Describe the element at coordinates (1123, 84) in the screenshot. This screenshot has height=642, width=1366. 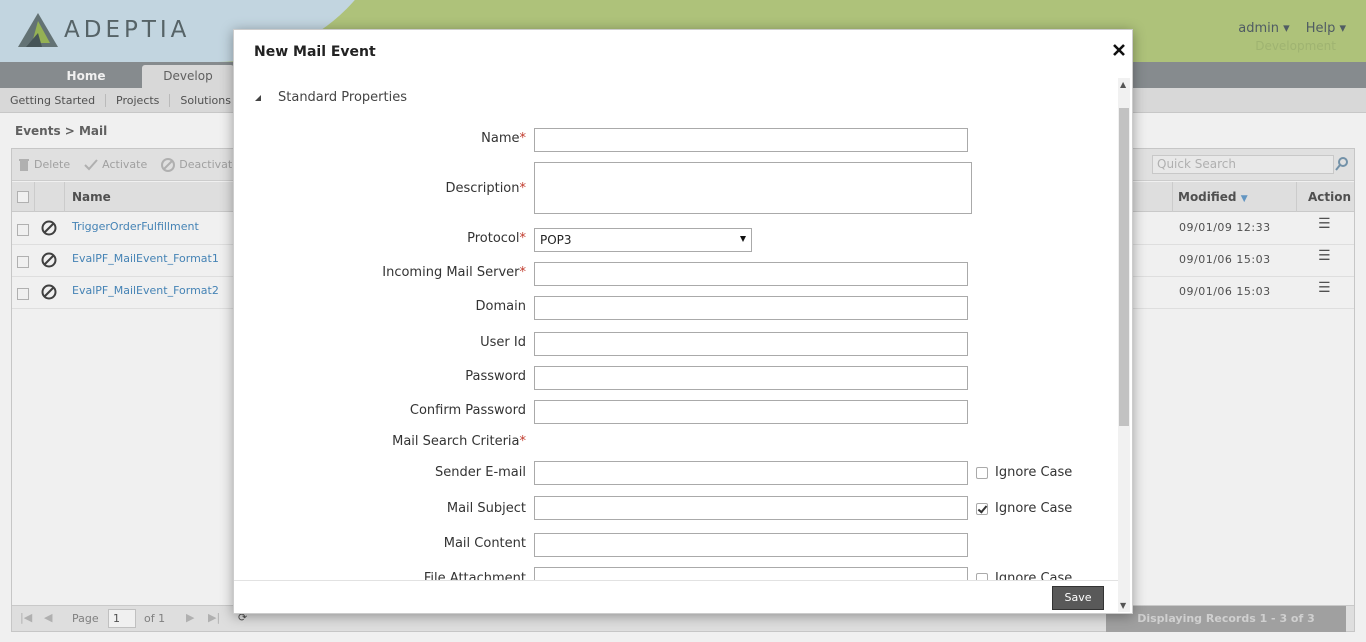
I see `scroll-up-icon: ▲` at that location.